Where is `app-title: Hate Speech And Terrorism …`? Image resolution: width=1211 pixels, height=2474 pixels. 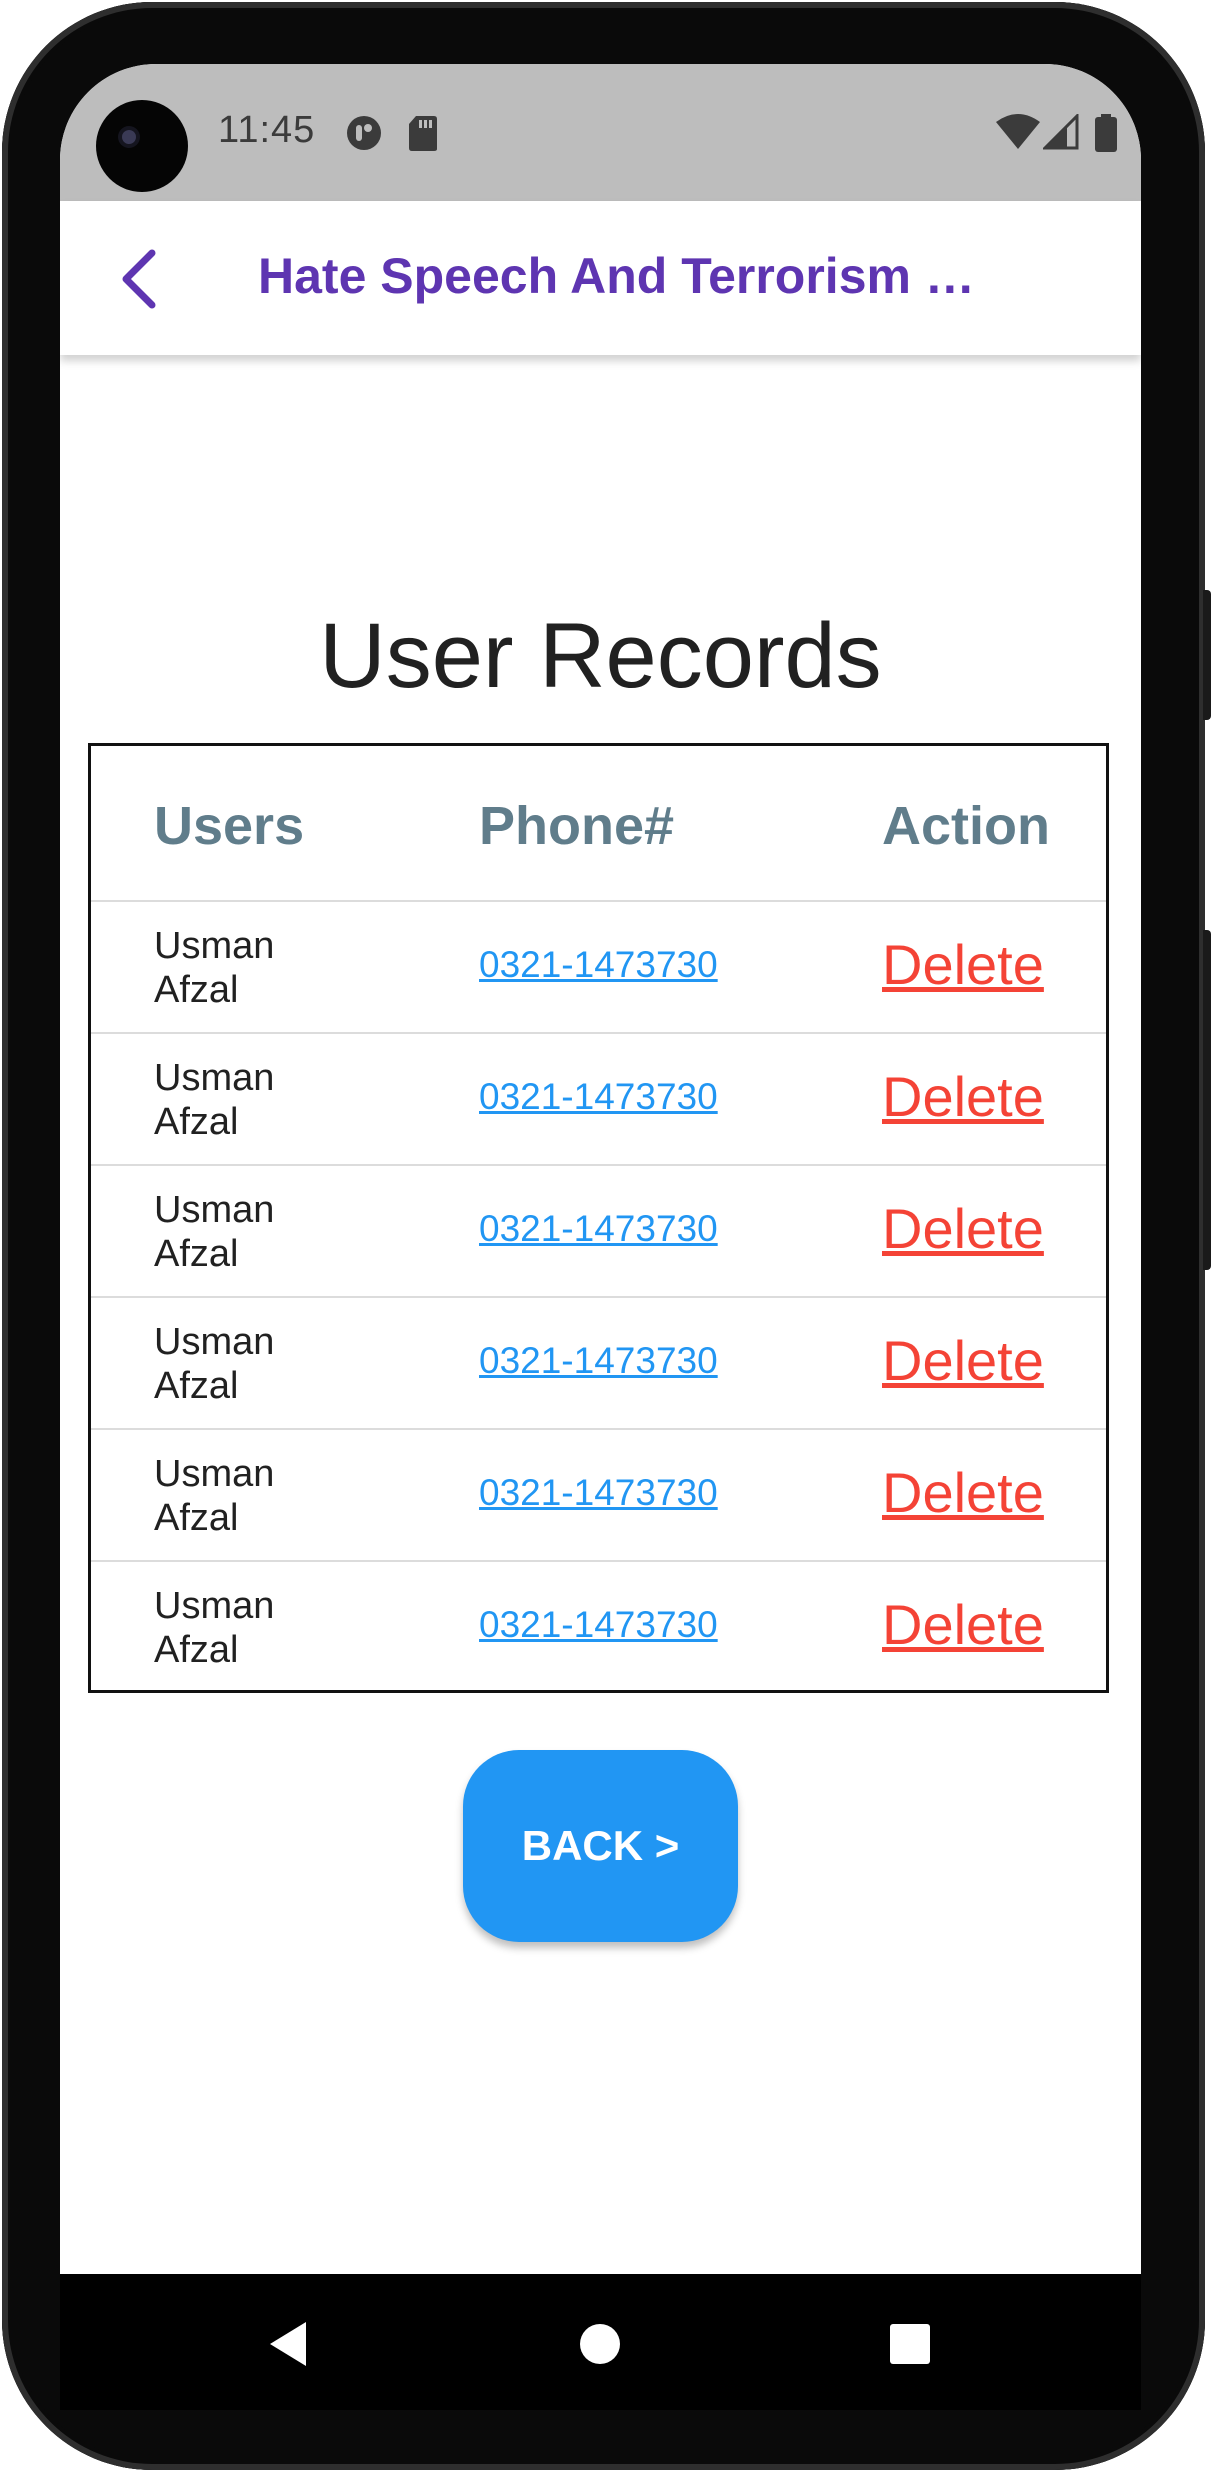 app-title: Hate Speech And Terrorism … is located at coordinates (616, 276).